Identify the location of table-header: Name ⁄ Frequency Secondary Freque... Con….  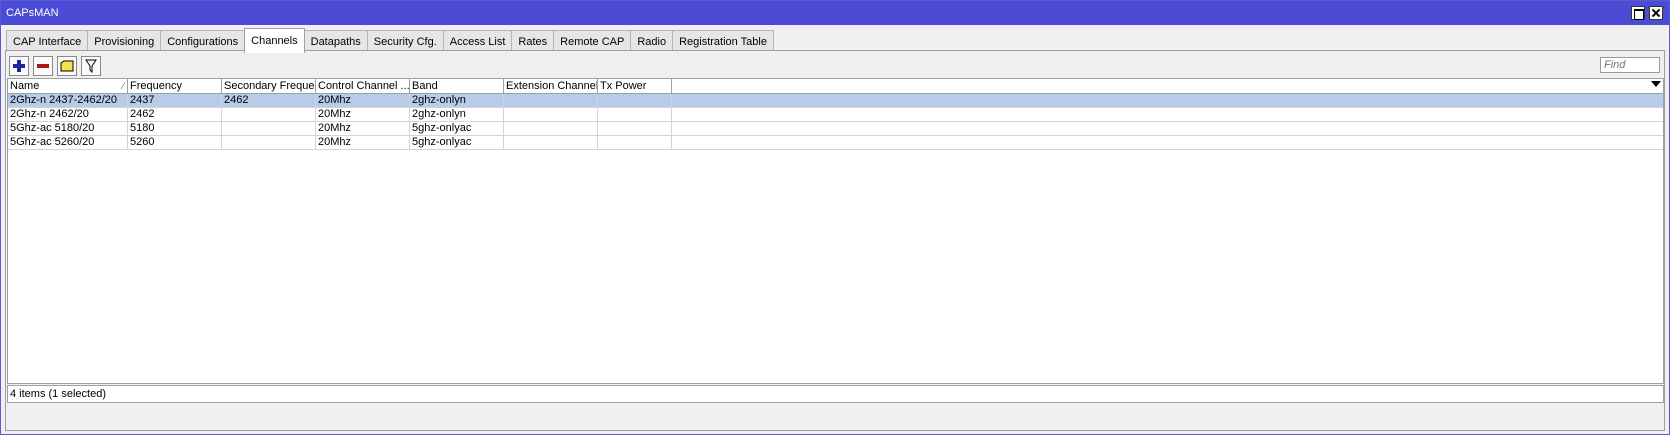
(835, 86).